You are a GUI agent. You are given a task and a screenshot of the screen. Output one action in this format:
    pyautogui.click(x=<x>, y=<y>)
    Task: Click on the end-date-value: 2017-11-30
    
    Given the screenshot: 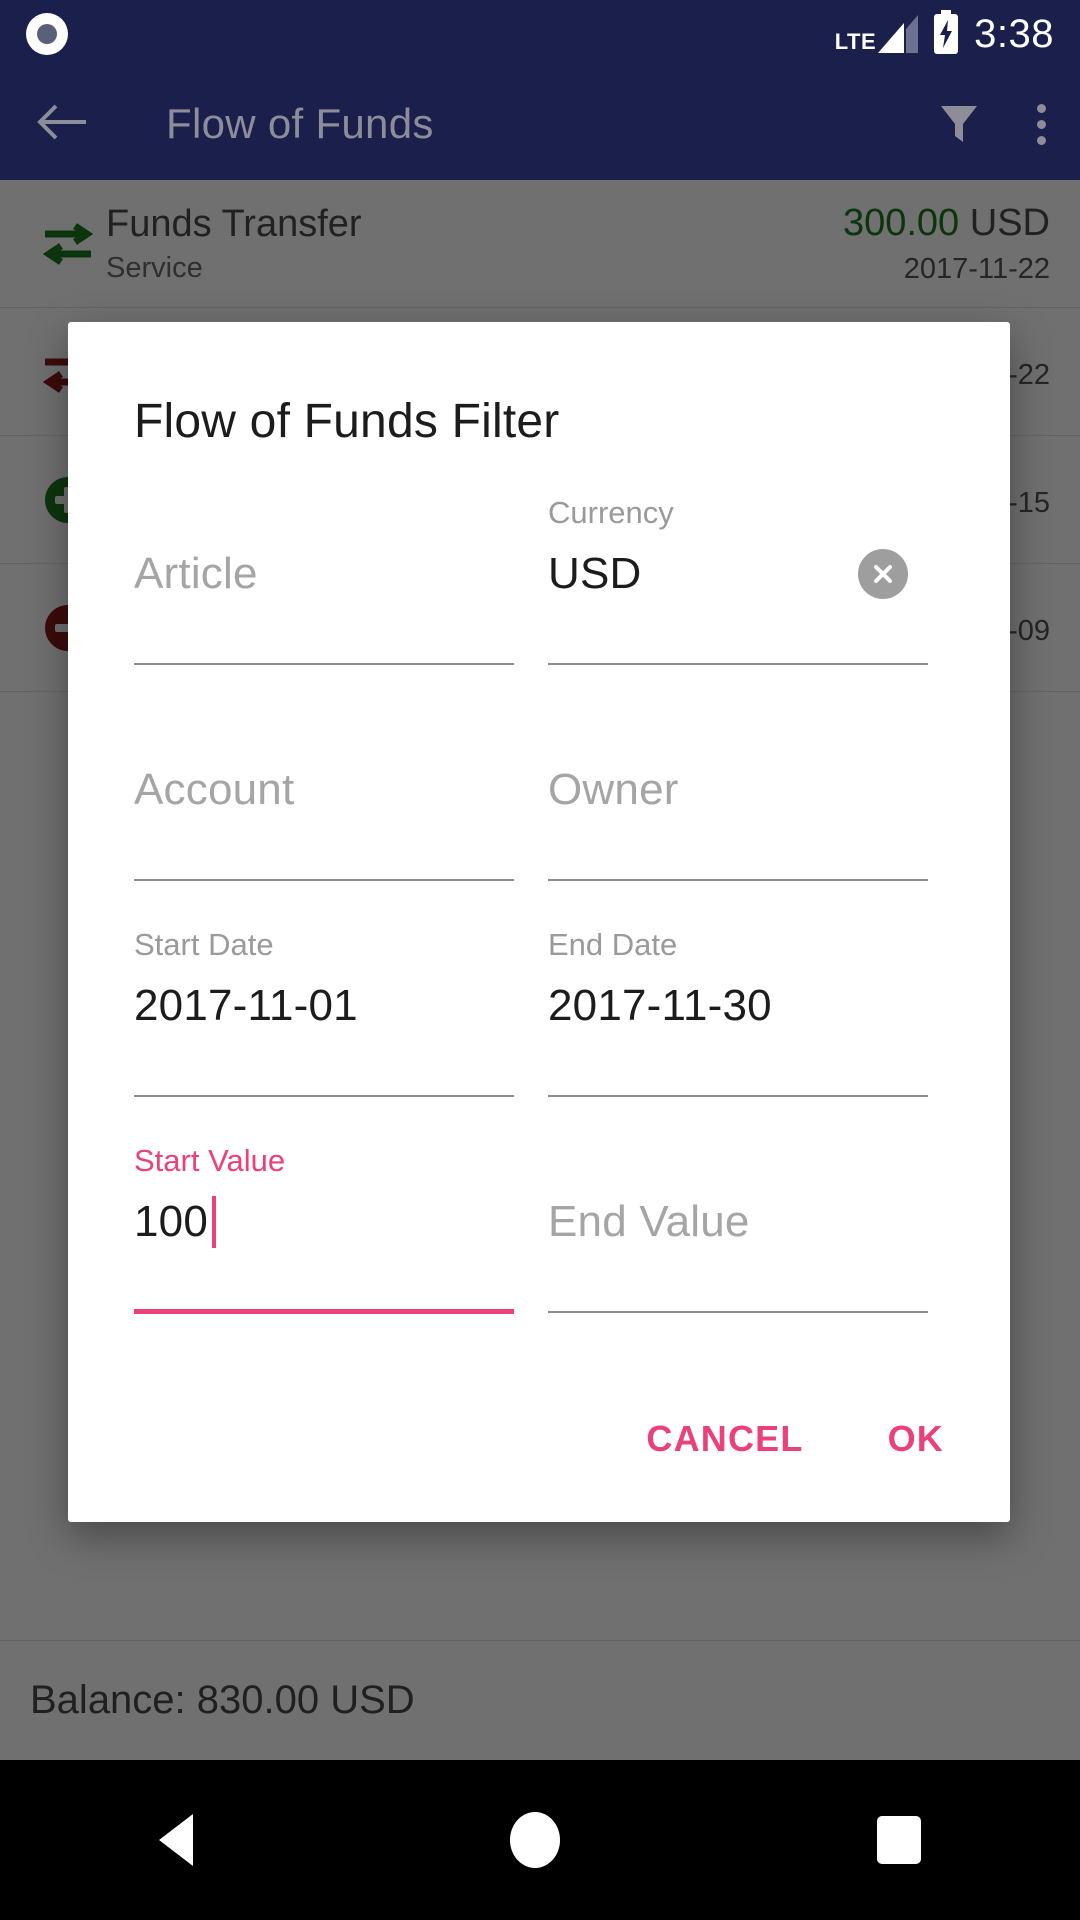 What is the action you would take?
    pyautogui.click(x=660, y=1005)
    